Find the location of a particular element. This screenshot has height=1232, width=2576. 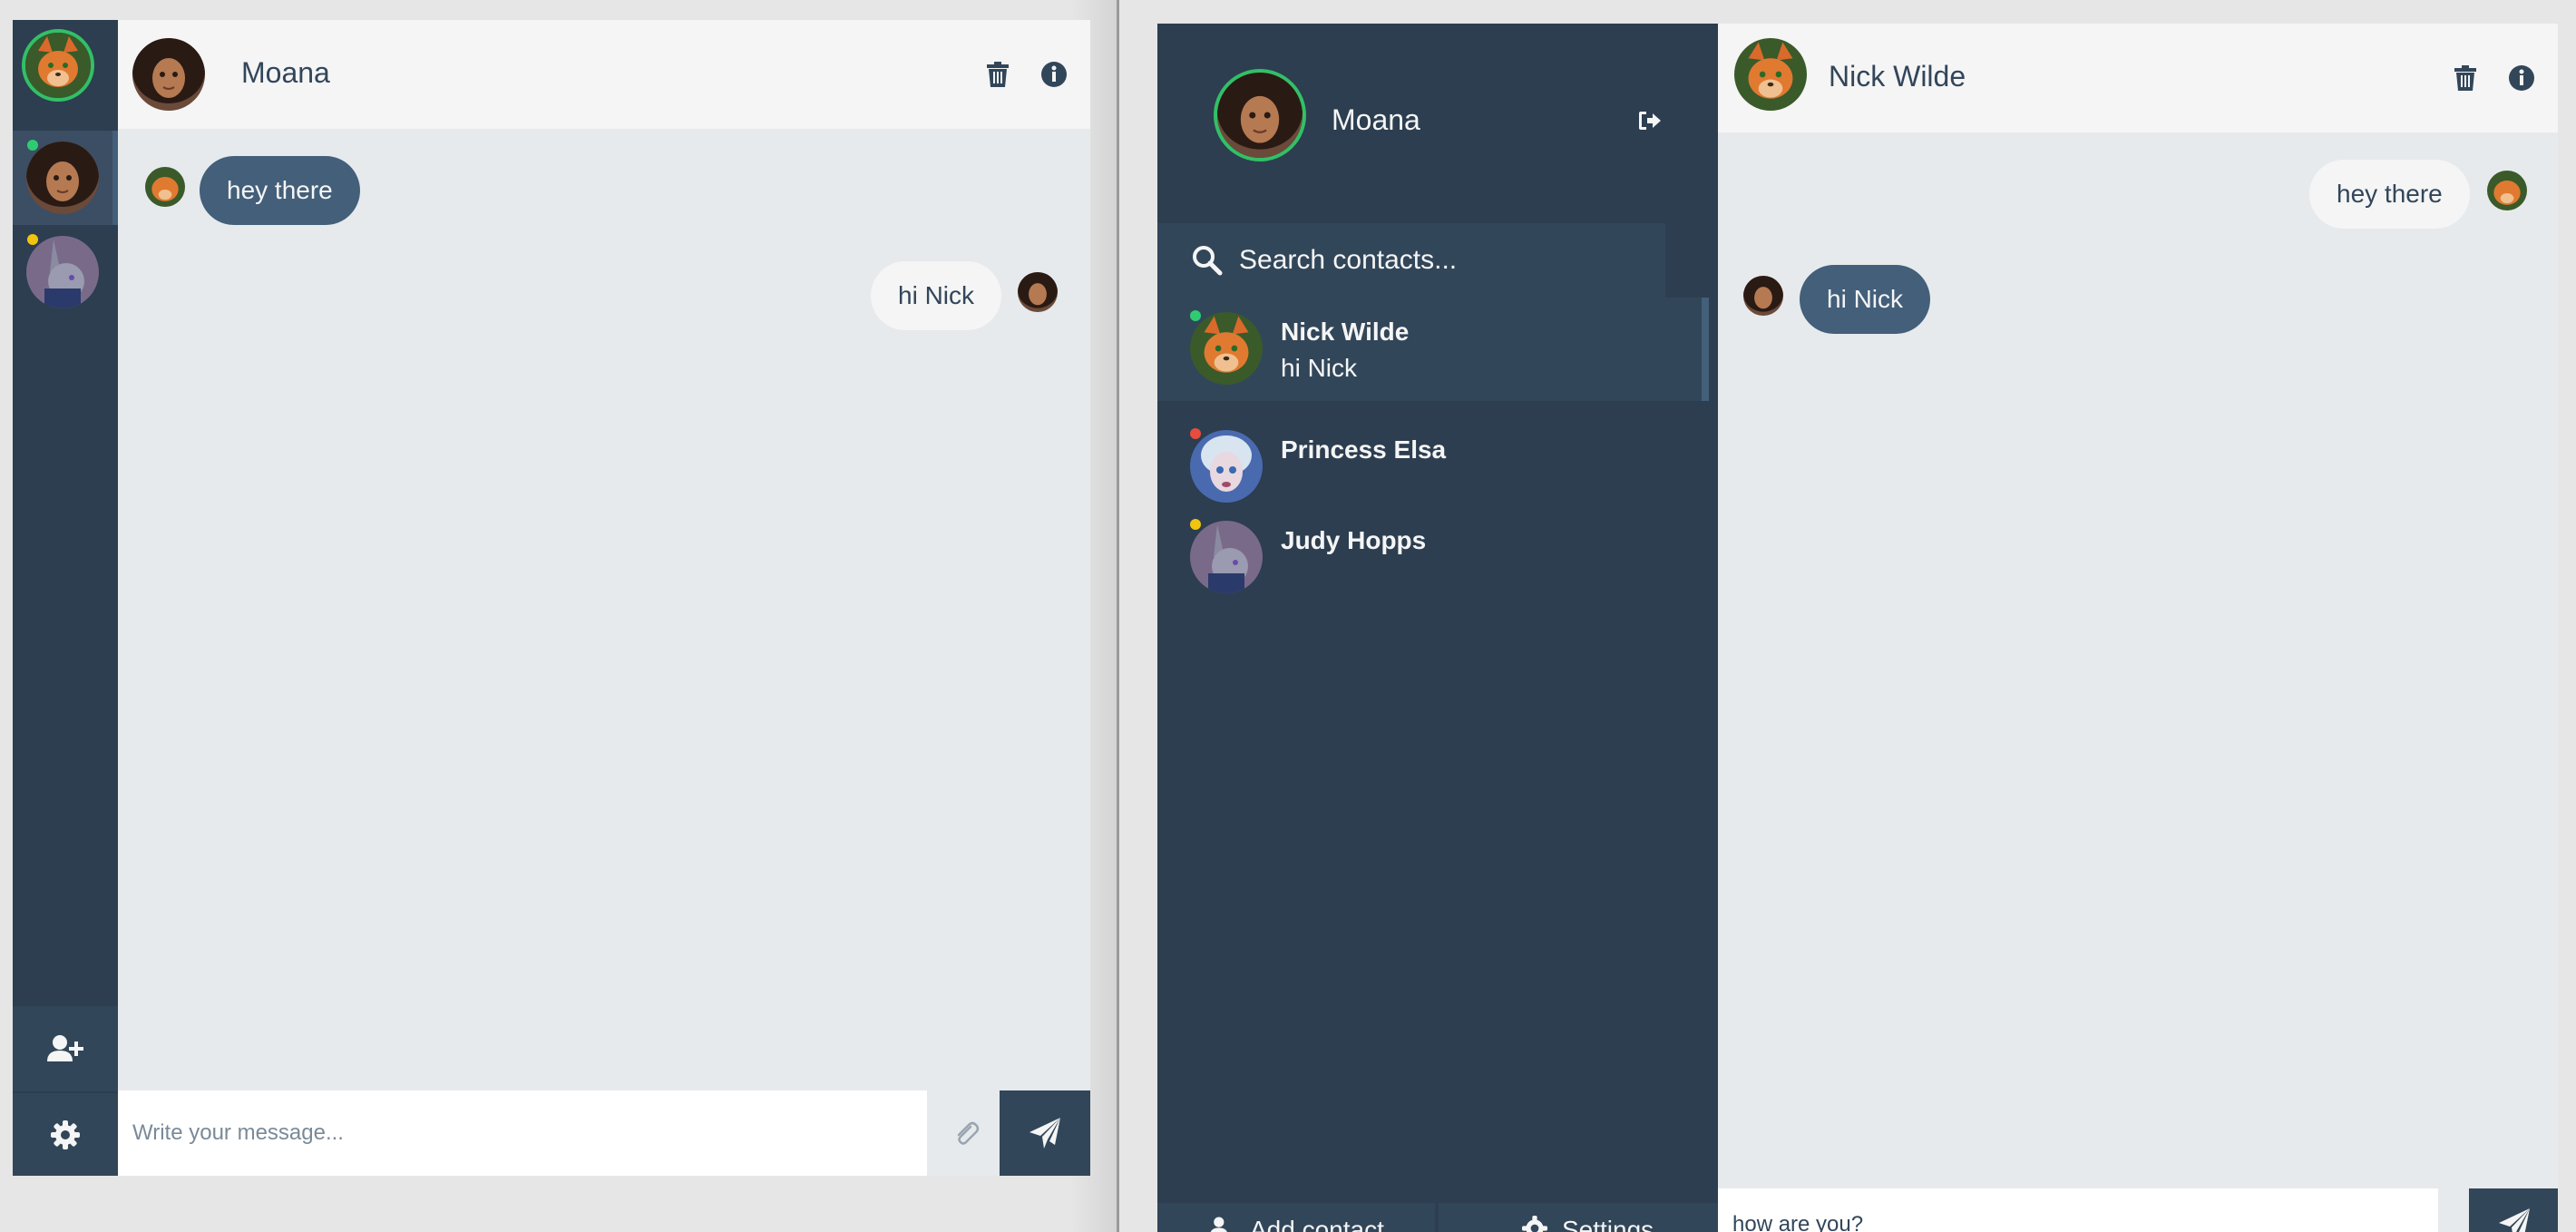

busy-status-dot is located at coordinates (1195, 434).